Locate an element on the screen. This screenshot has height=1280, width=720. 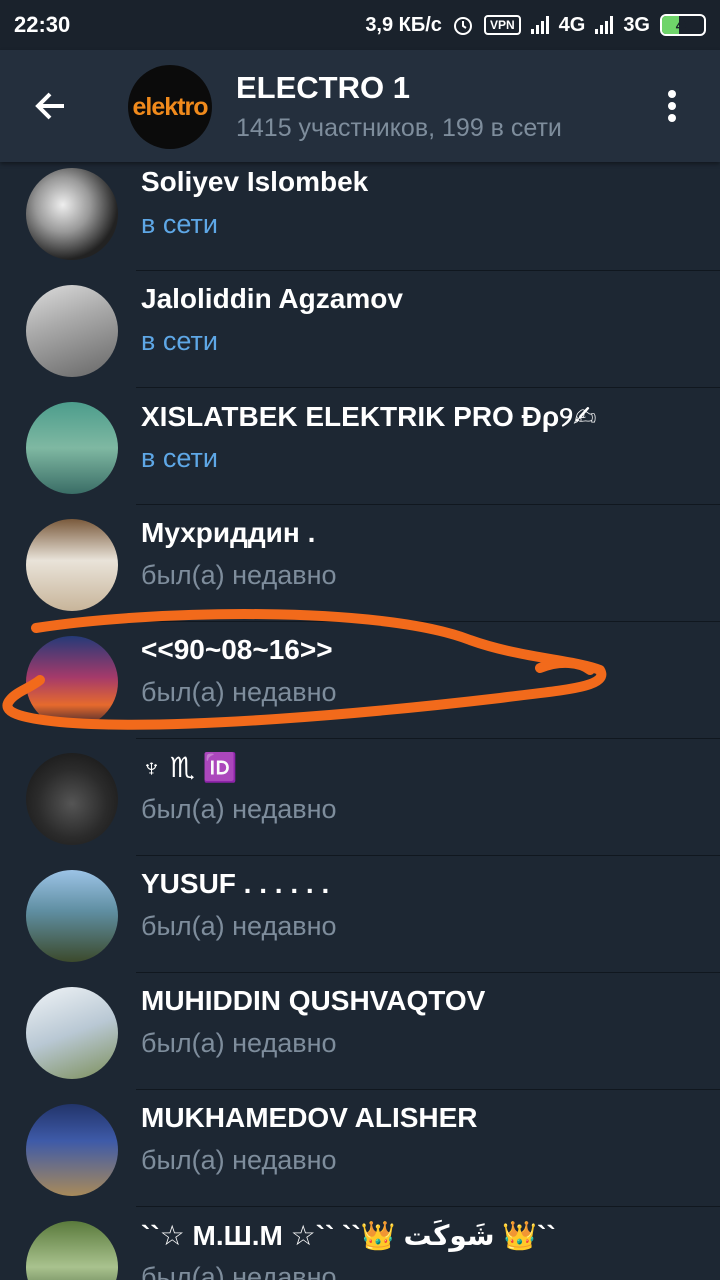
member-row: Soliyev Islombek в сети is located at coordinates (360, 216).